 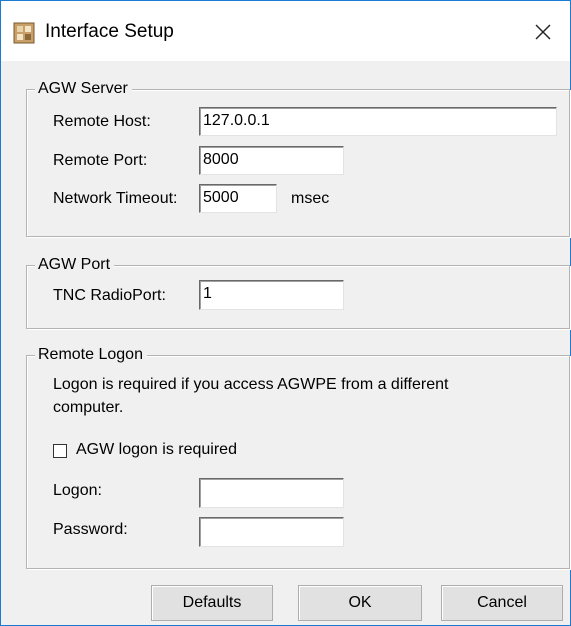 I want to click on close-button, so click(x=543, y=32).